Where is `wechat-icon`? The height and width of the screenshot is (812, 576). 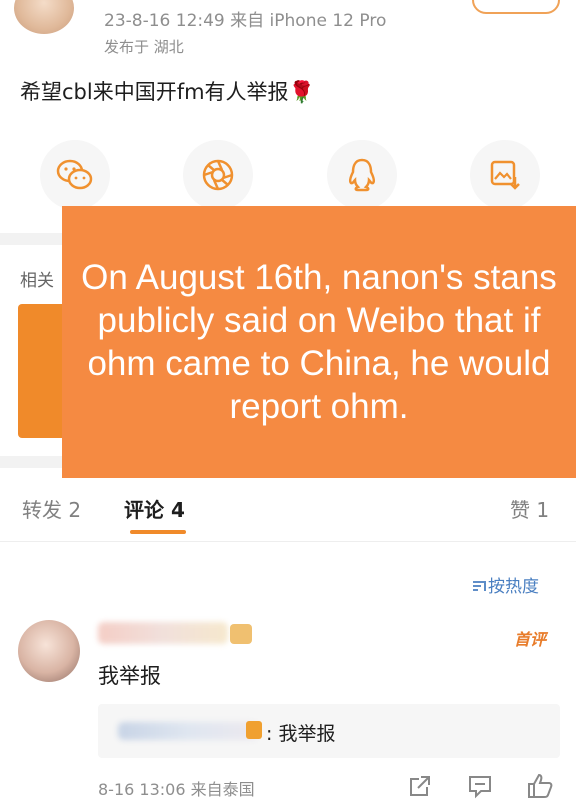 wechat-icon is located at coordinates (74, 174).